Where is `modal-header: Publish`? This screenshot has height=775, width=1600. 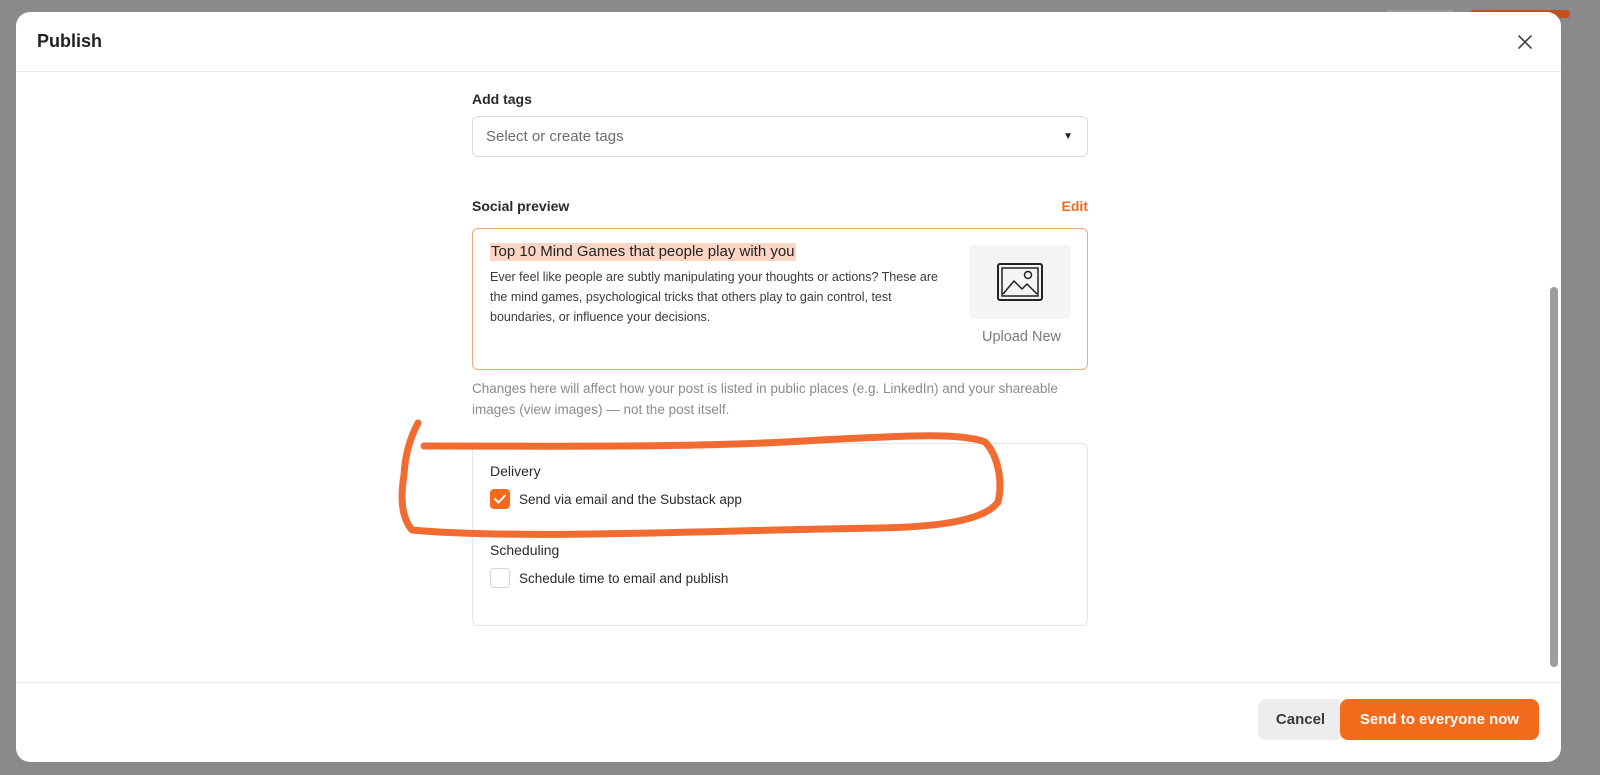
modal-header: Publish is located at coordinates (788, 42).